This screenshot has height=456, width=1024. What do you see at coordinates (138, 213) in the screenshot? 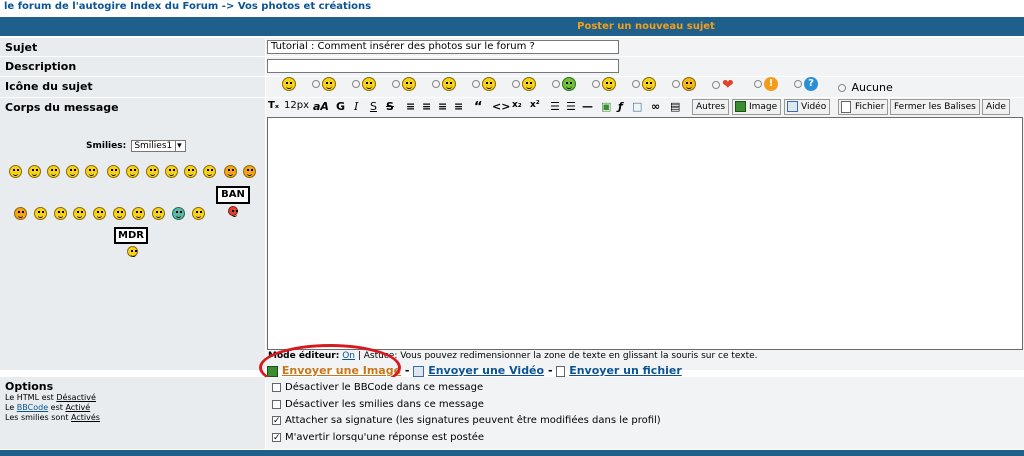
I see `arrow-smiley-icon` at bounding box center [138, 213].